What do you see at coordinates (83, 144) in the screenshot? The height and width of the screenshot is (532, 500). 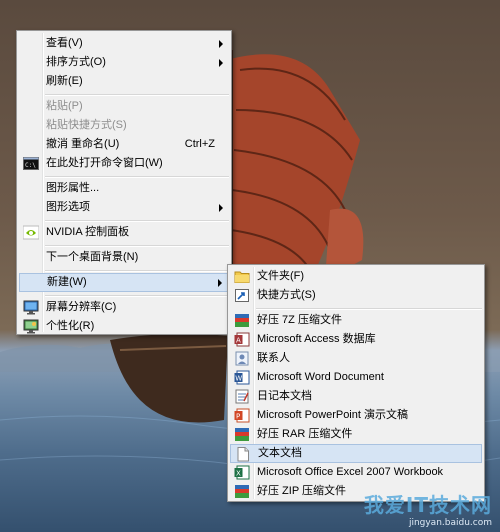 I see `menu-item-undo-rename-label: 撤消 重命名(U)` at bounding box center [83, 144].